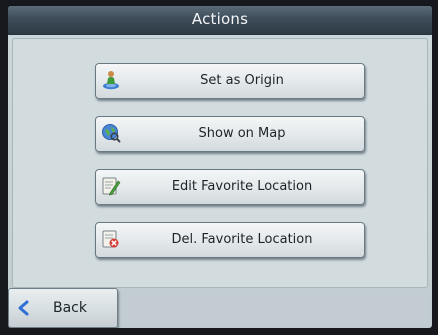  I want to click on delete-favorite-location-label: Del. Favorite Location, so click(242, 239).